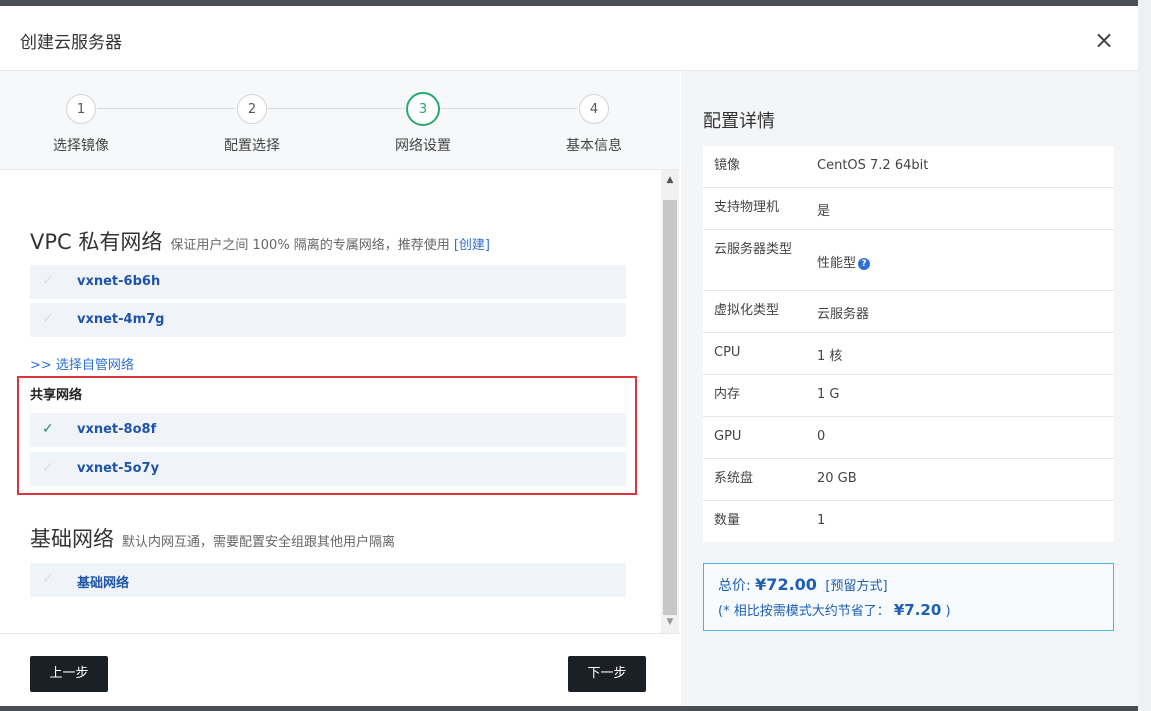  Describe the element at coordinates (830, 356) in the screenshot. I see `detail-value: 1 核` at that location.